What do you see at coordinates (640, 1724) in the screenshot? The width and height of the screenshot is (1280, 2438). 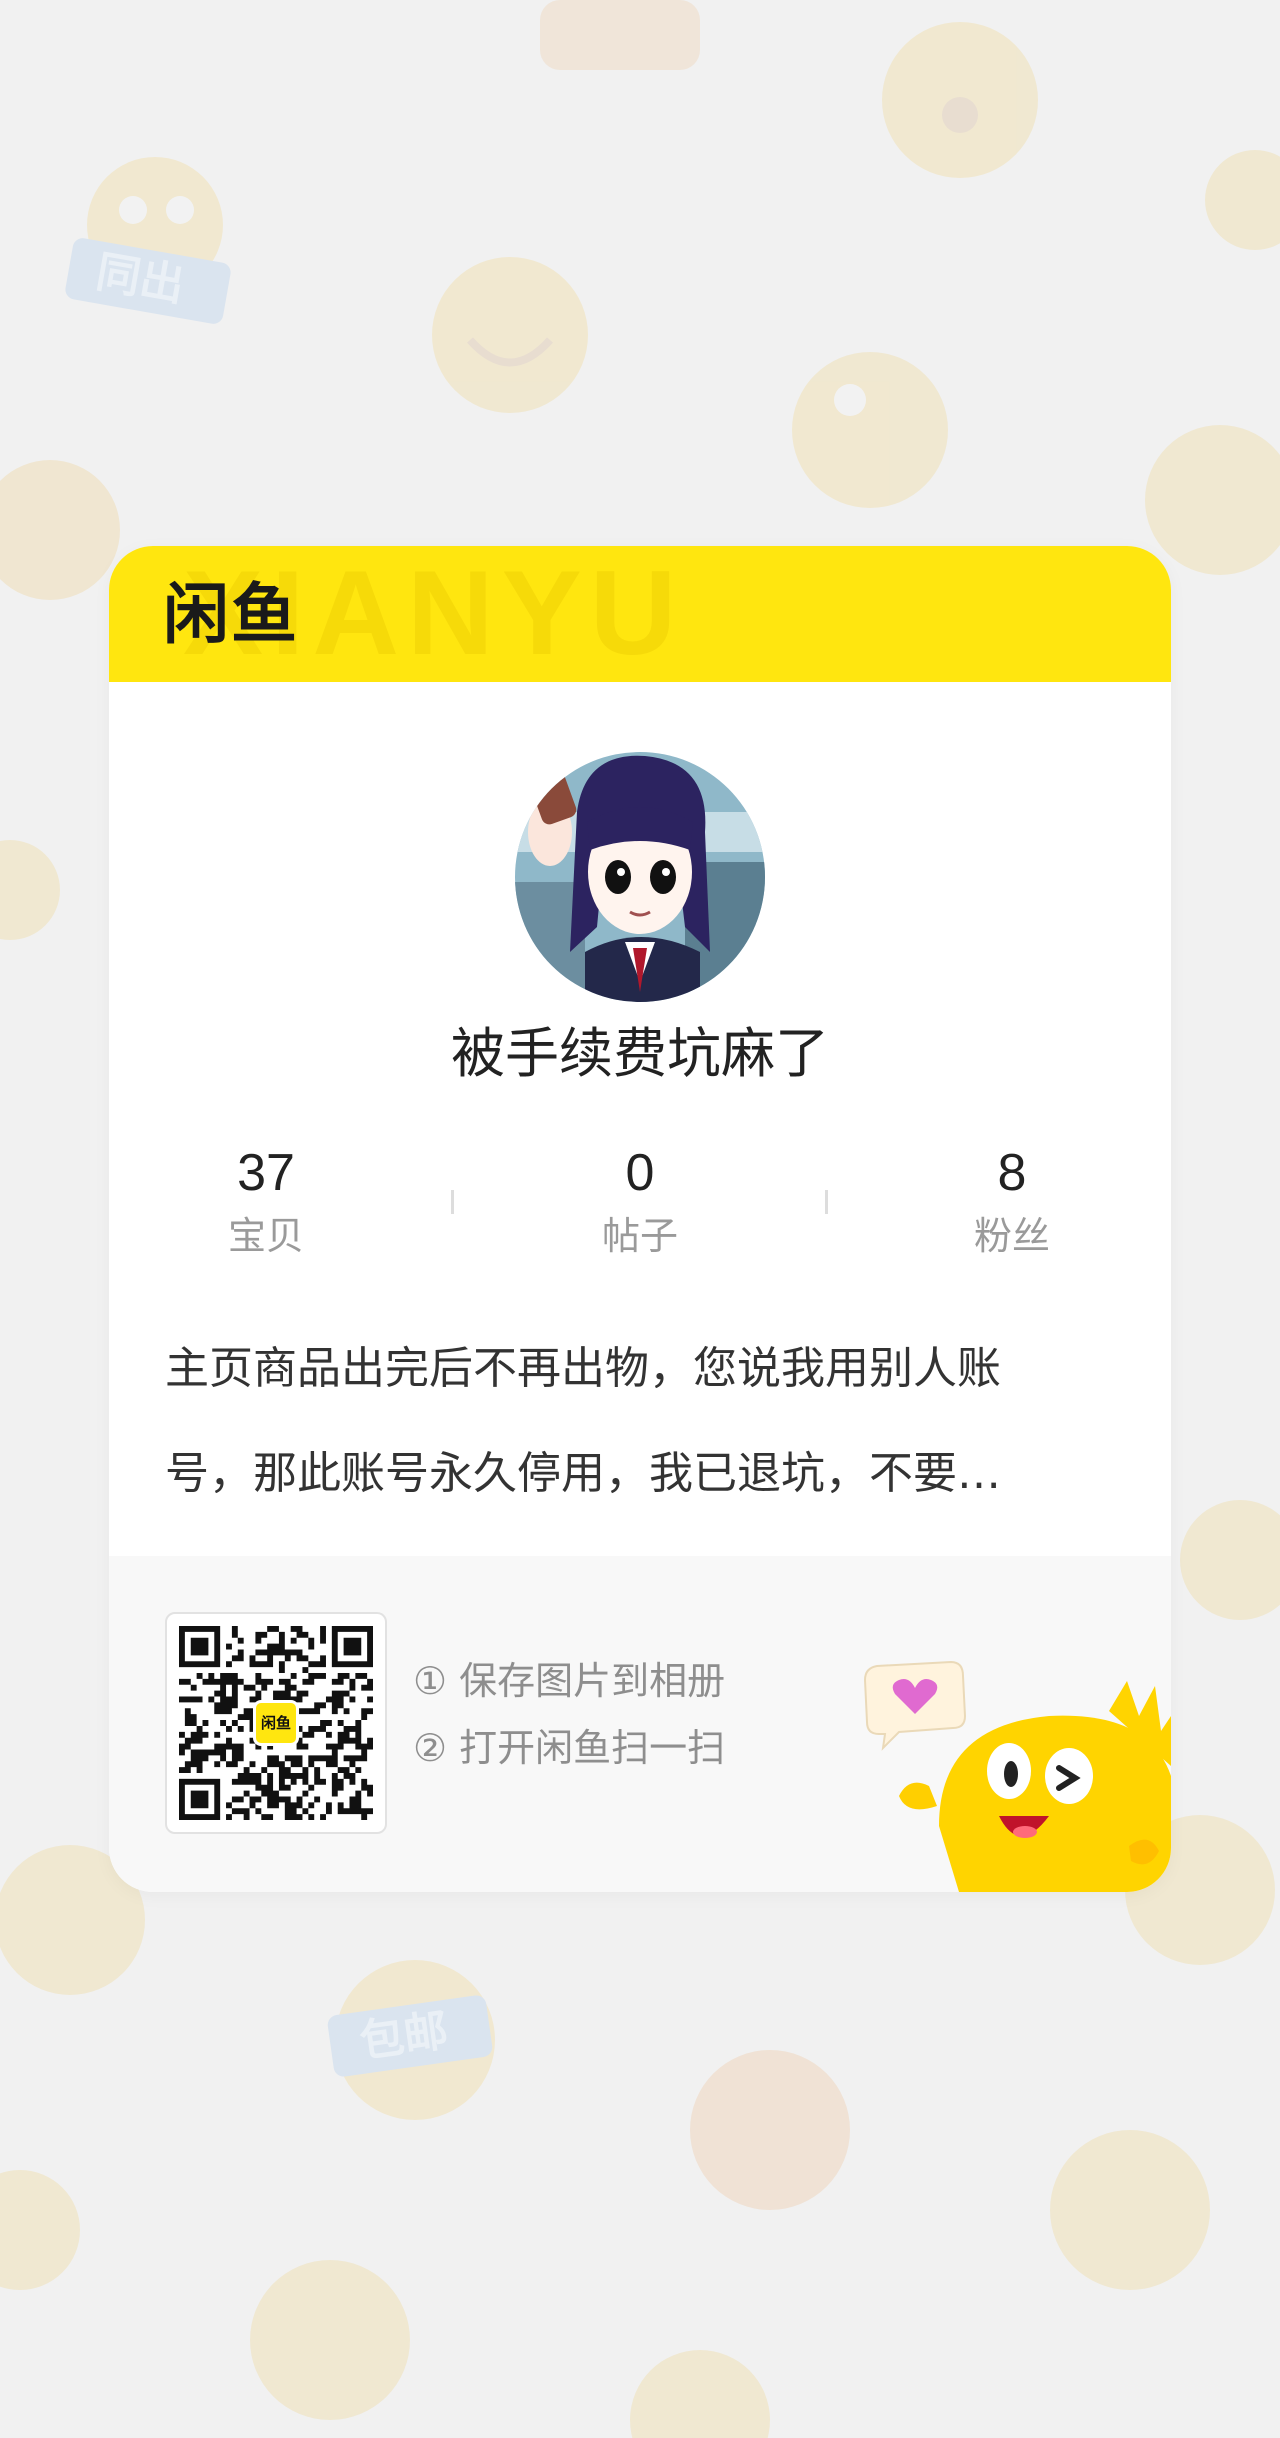 I see `share-footer: 闲鱼 ① 保存图片到相册 ② 打开闲鱼扫一扫` at bounding box center [640, 1724].